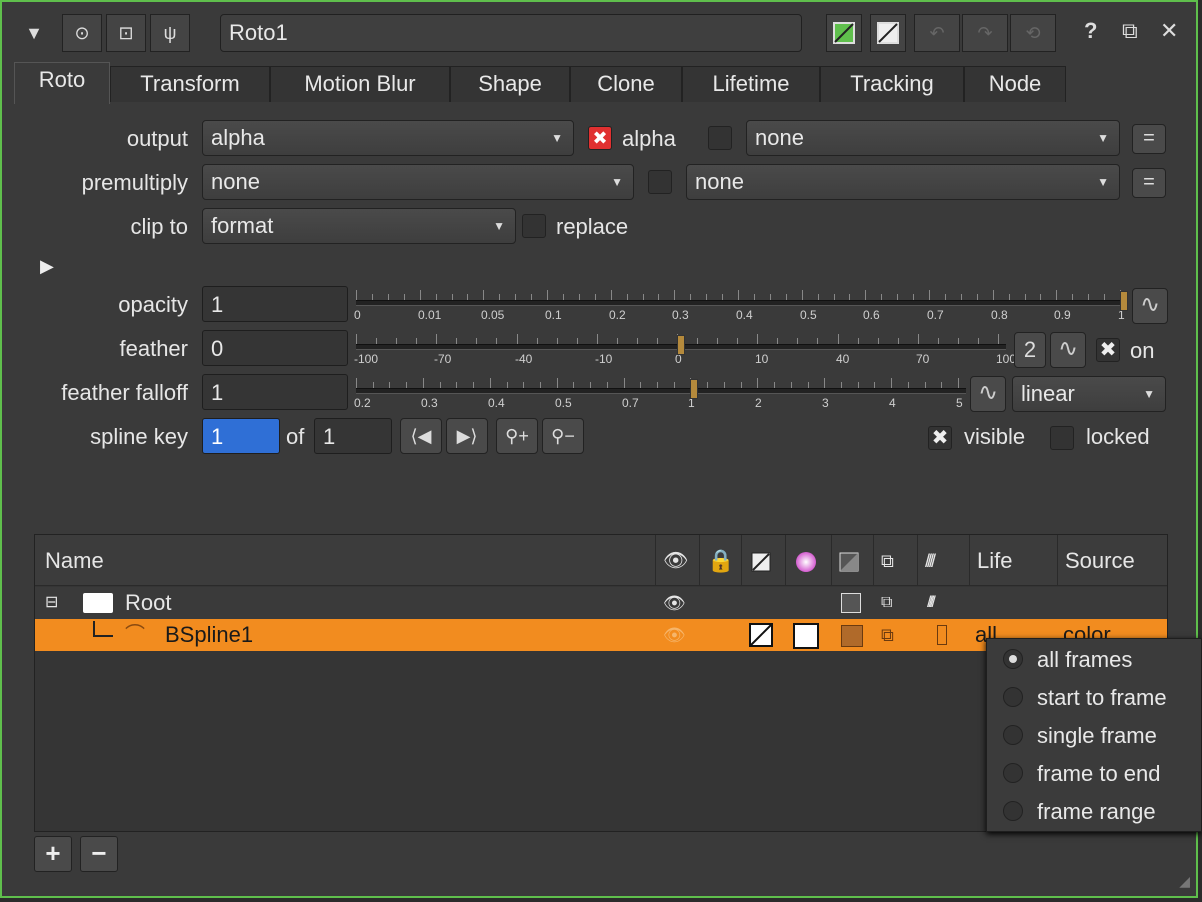 This screenshot has width=1202, height=902. What do you see at coordinates (1150, 306) in the screenshot?
I see `opacity-curve-icon: ∿` at bounding box center [1150, 306].